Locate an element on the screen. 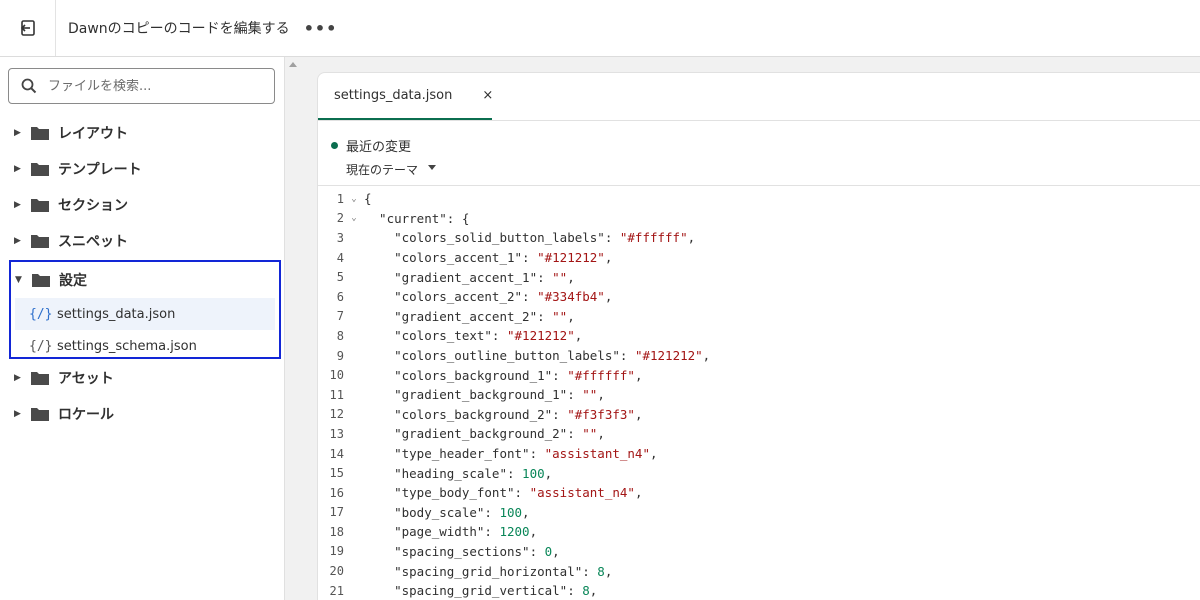 The image size is (1200, 600). chevron-down-icon: ▼ is located at coordinates (18, 280).